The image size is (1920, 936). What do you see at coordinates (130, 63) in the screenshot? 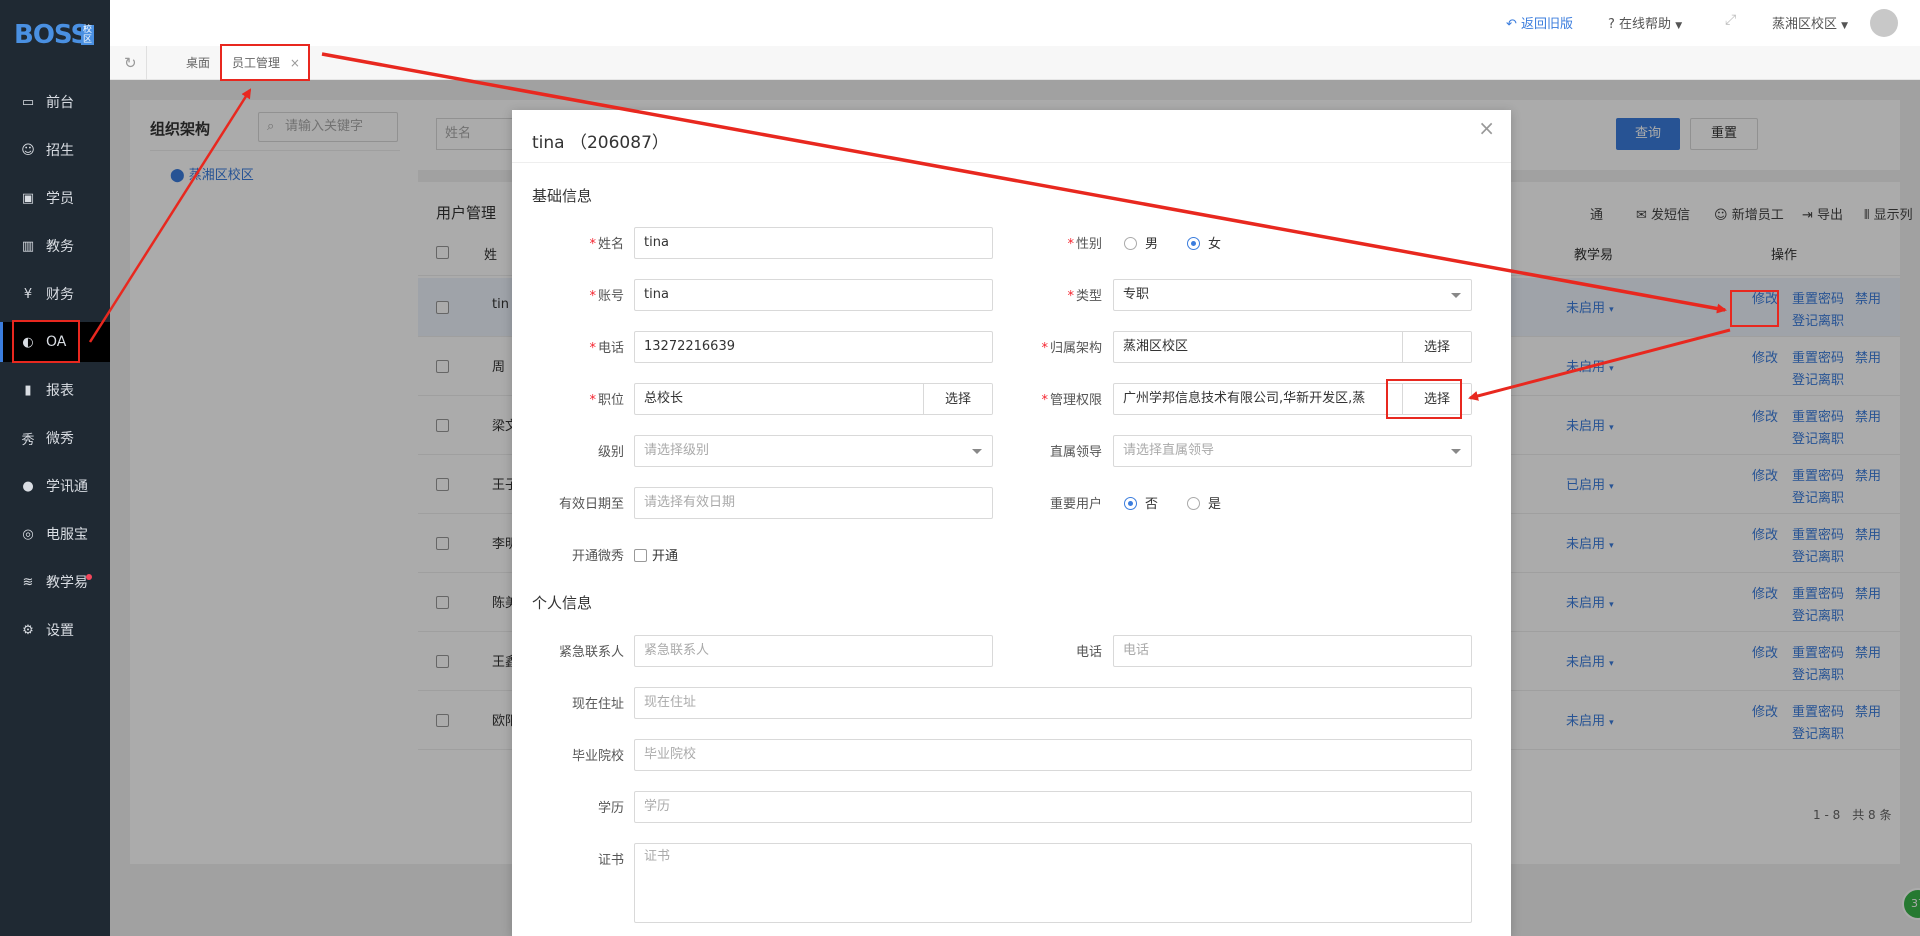
I see `refresh-icon: ↻` at bounding box center [130, 63].